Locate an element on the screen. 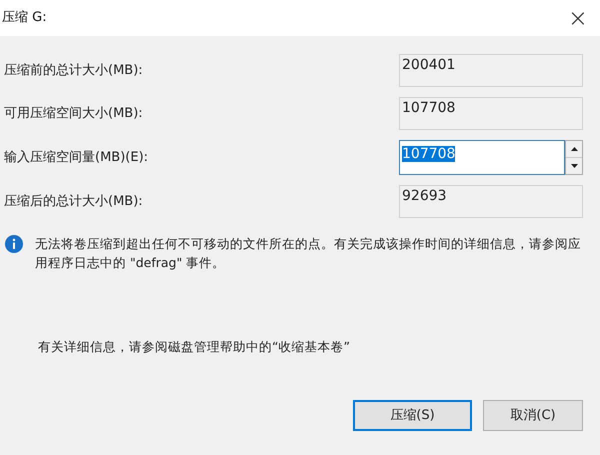 The height and width of the screenshot is (455, 600). help-text: 有关详细信息，请参阅磁盘管理帮助中的“收缩基本卷” is located at coordinates (194, 347).